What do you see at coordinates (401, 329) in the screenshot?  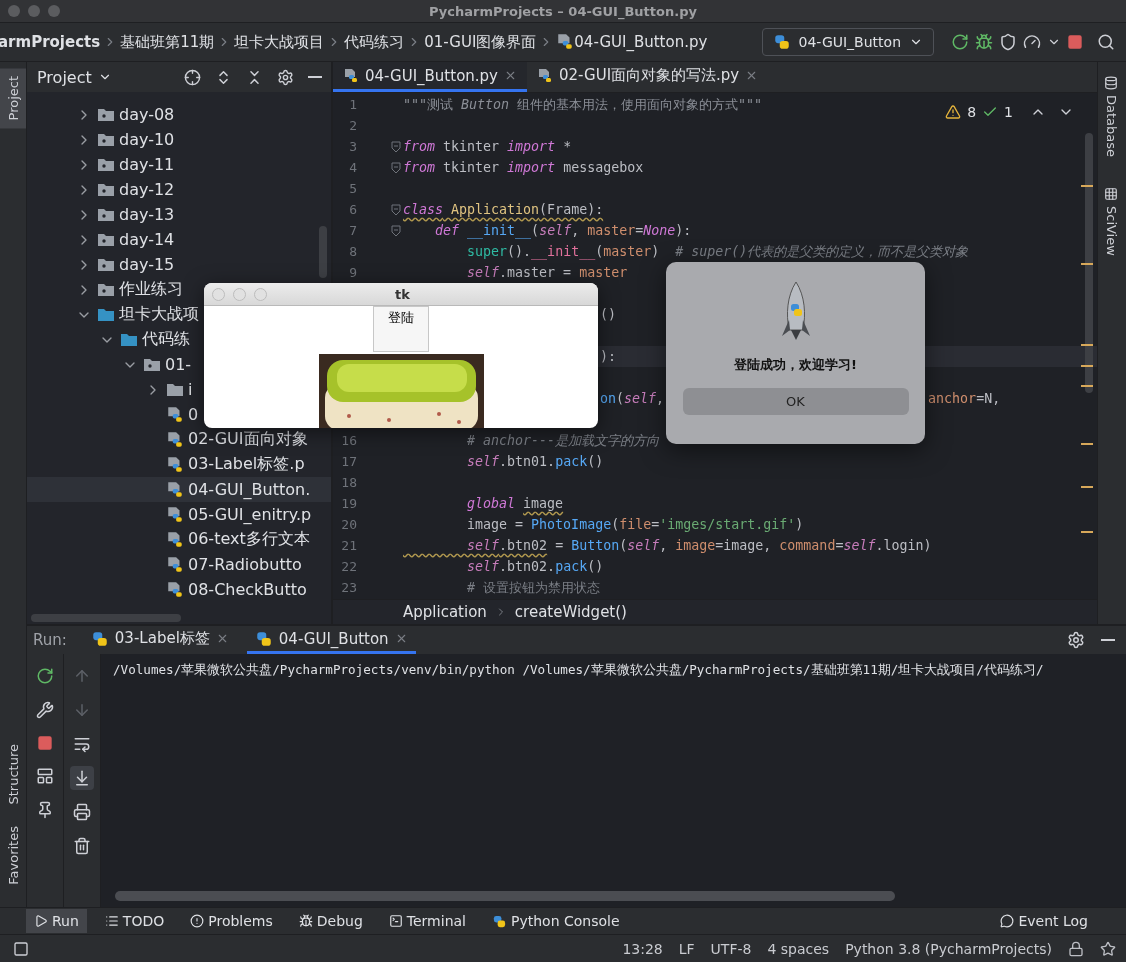 I see `login-button: 登陆` at bounding box center [401, 329].